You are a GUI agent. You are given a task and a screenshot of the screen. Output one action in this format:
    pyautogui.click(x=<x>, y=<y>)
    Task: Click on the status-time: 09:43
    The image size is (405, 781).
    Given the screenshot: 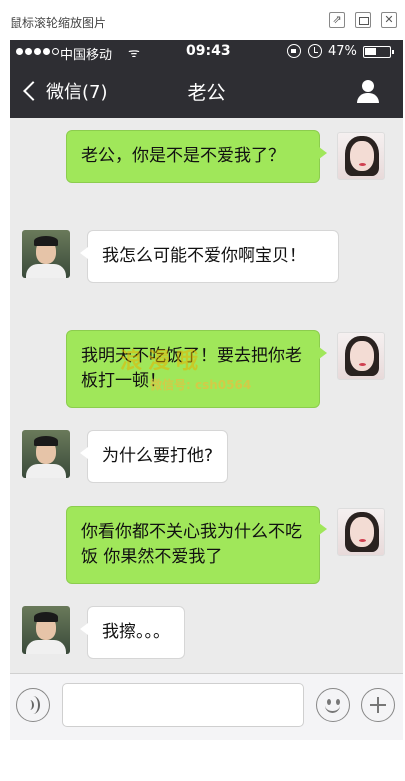 What is the action you would take?
    pyautogui.click(x=208, y=51)
    